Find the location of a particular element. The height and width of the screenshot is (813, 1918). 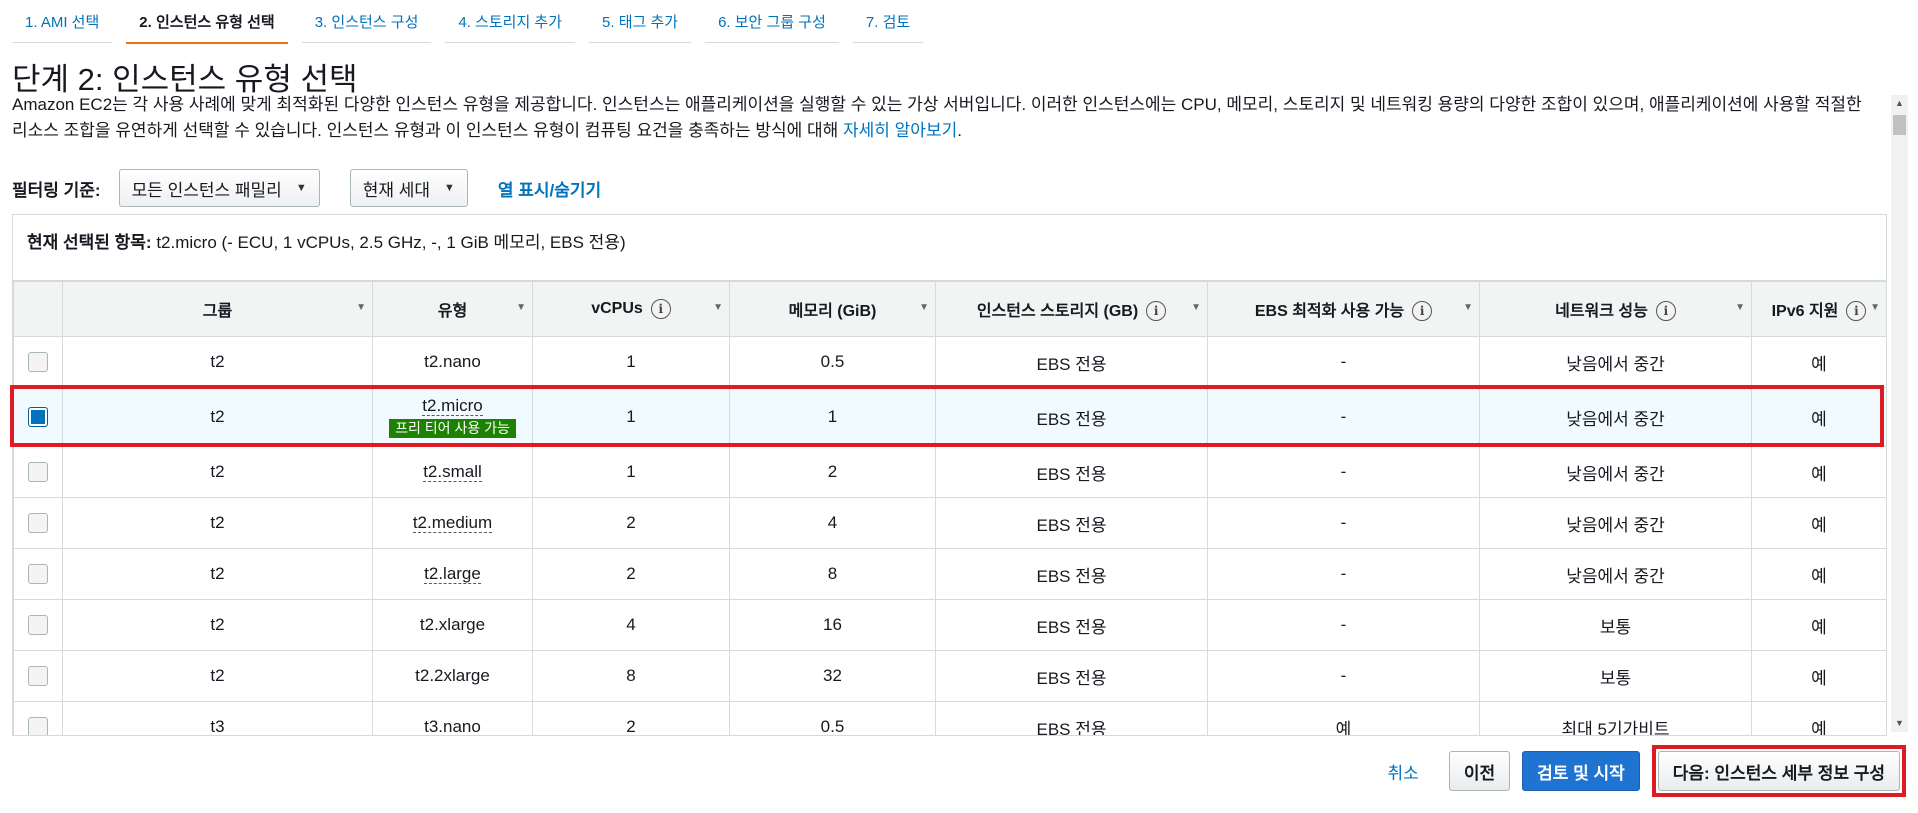

cell-type: t2.medium is located at coordinates (452, 523).